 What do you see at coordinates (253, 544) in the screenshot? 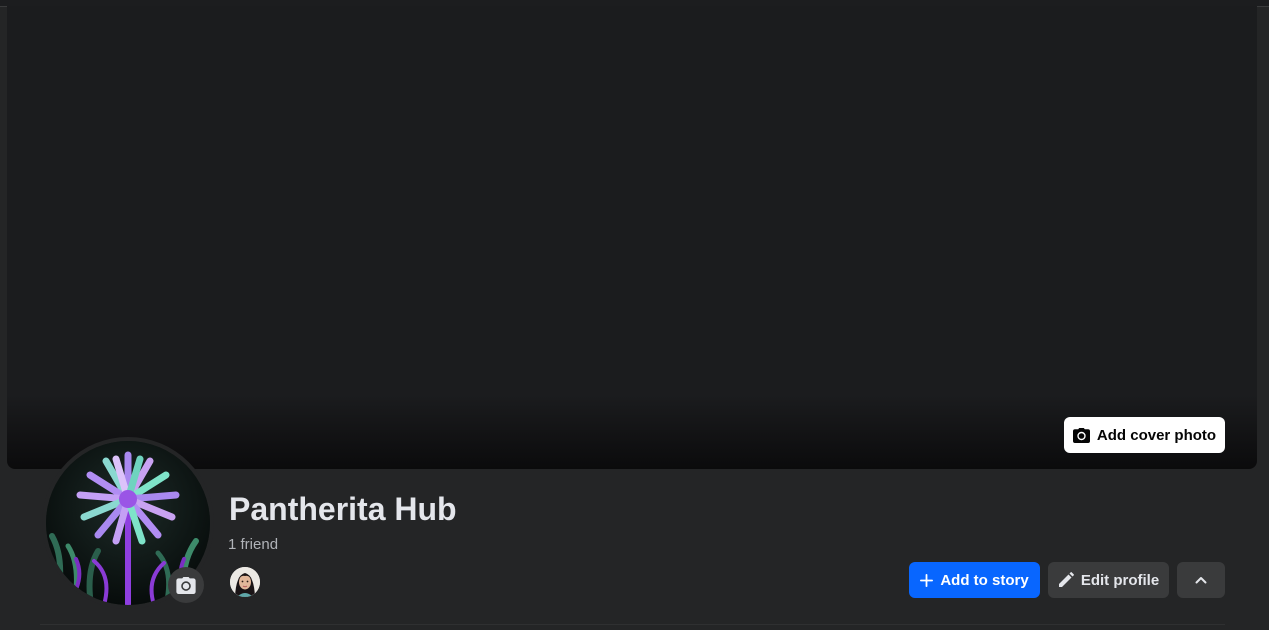
I see `friends-count: 1 friend` at bounding box center [253, 544].